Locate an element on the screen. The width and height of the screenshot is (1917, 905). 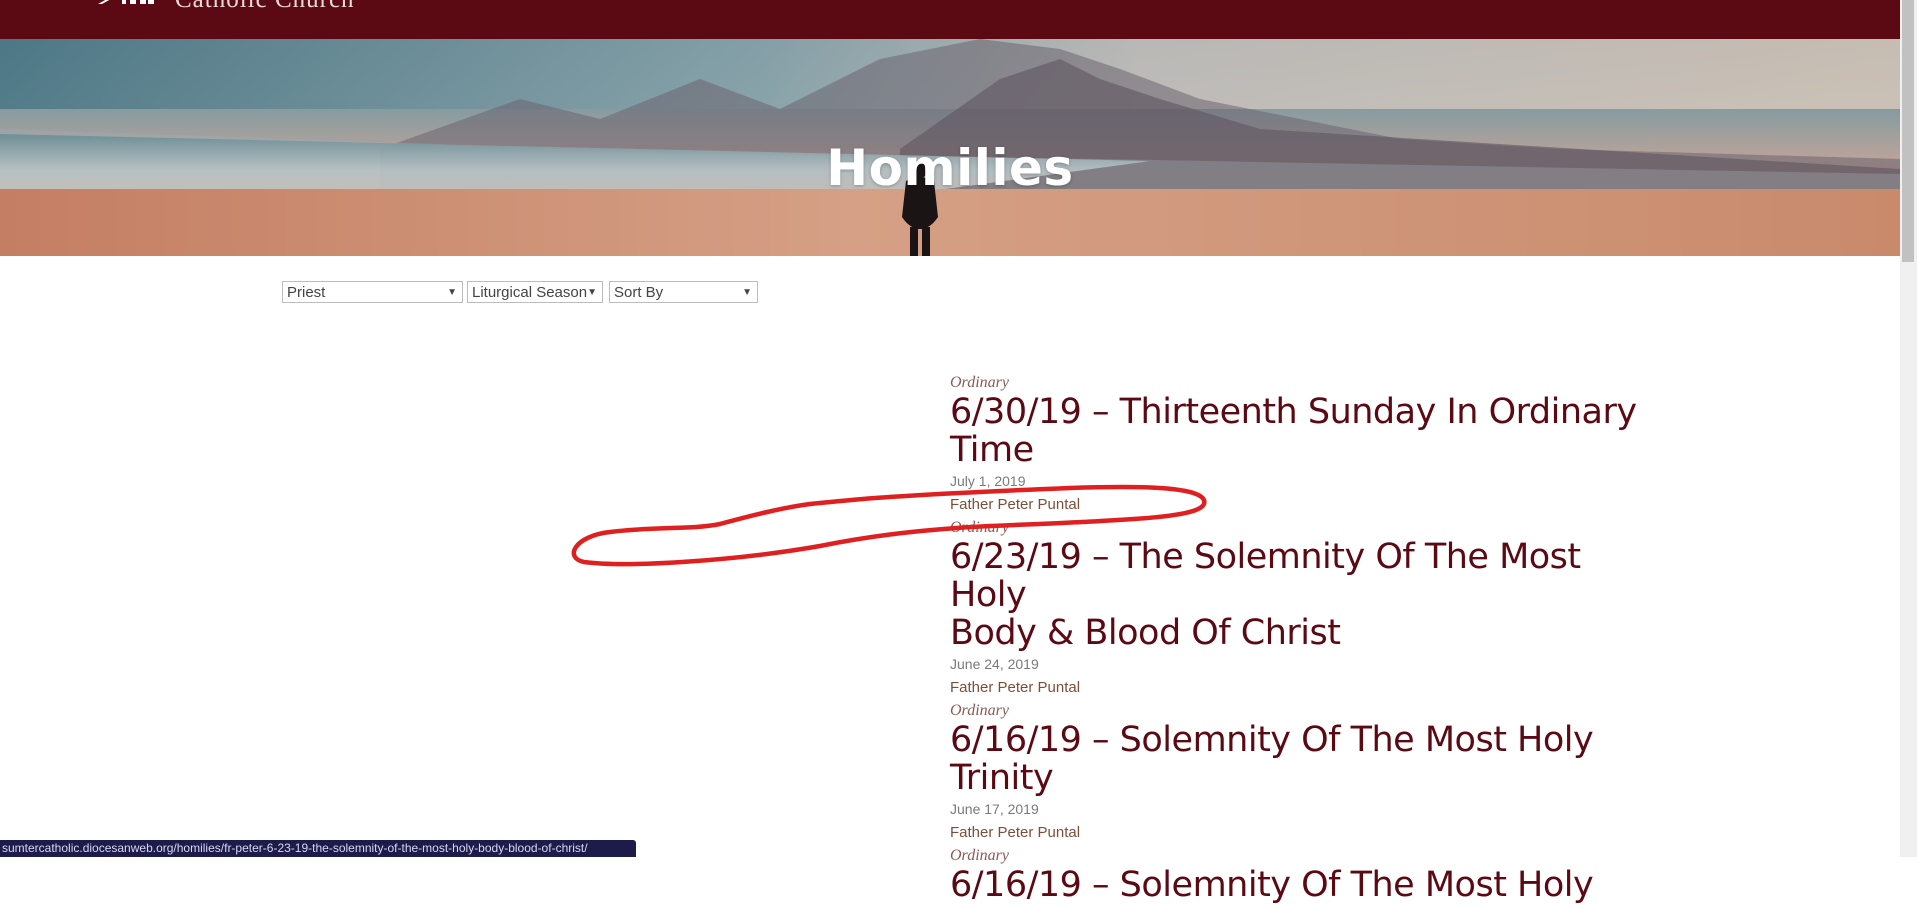
priest-select: Priest ▼ is located at coordinates (372, 292).